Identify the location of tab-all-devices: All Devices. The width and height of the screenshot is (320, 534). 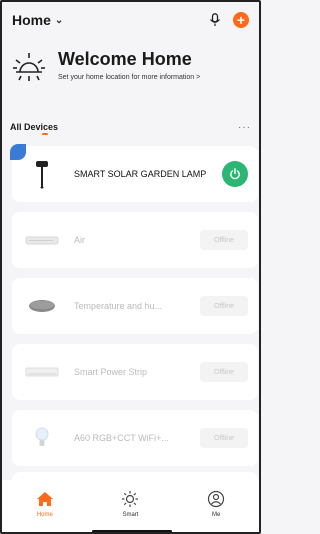
(34, 127).